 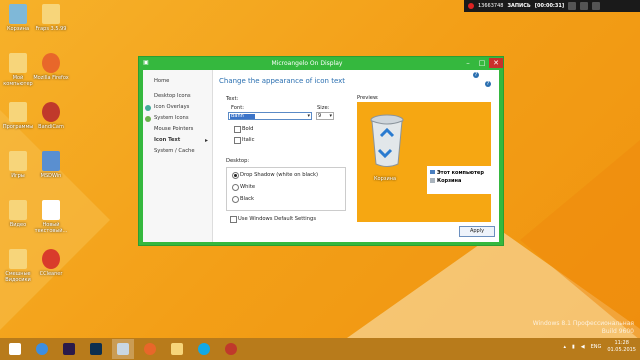 I want to click on recorder-status: ЗАПИСЬ, so click(x=519, y=6).